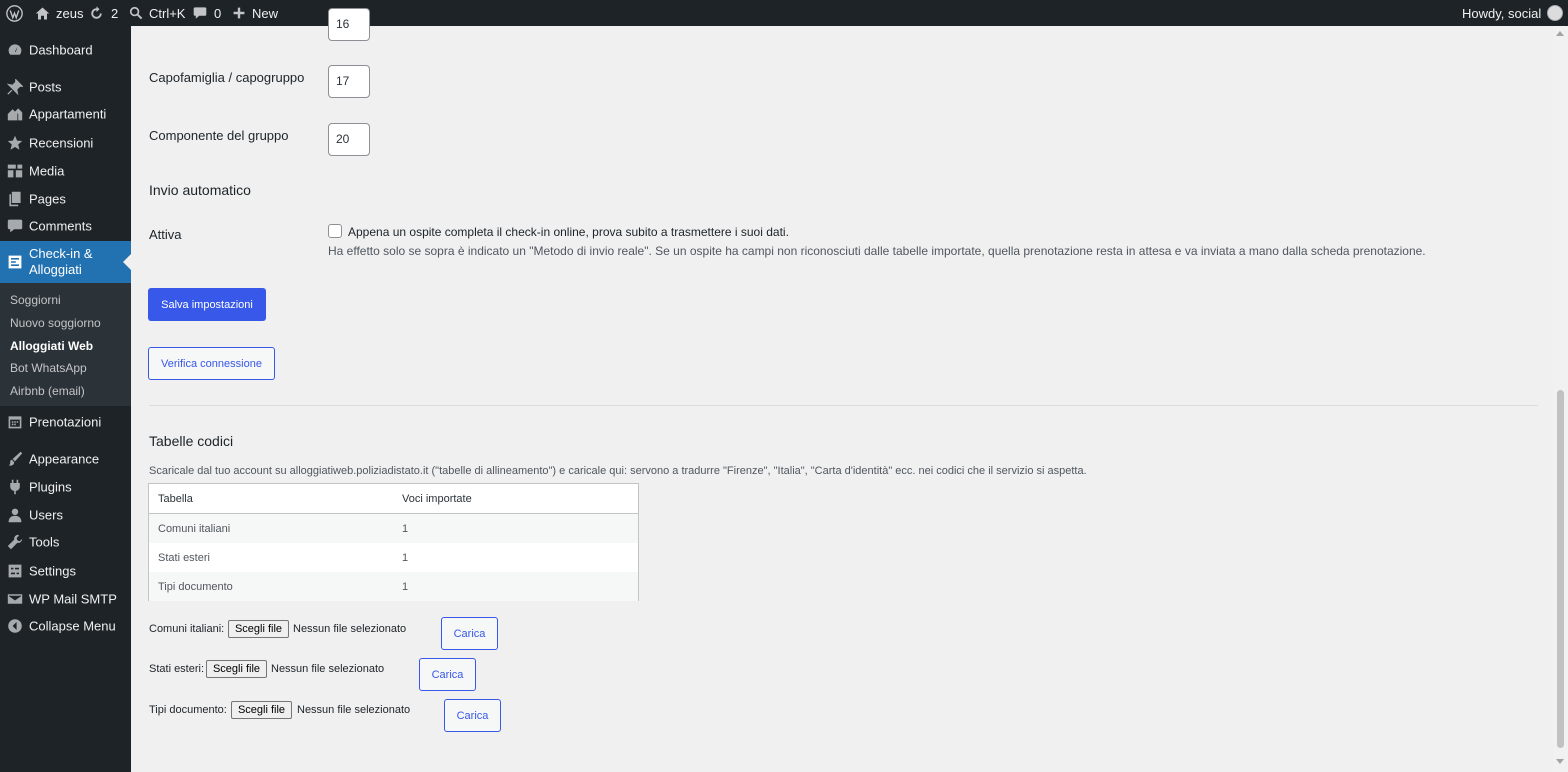  I want to click on pages-icon, so click(15, 199).